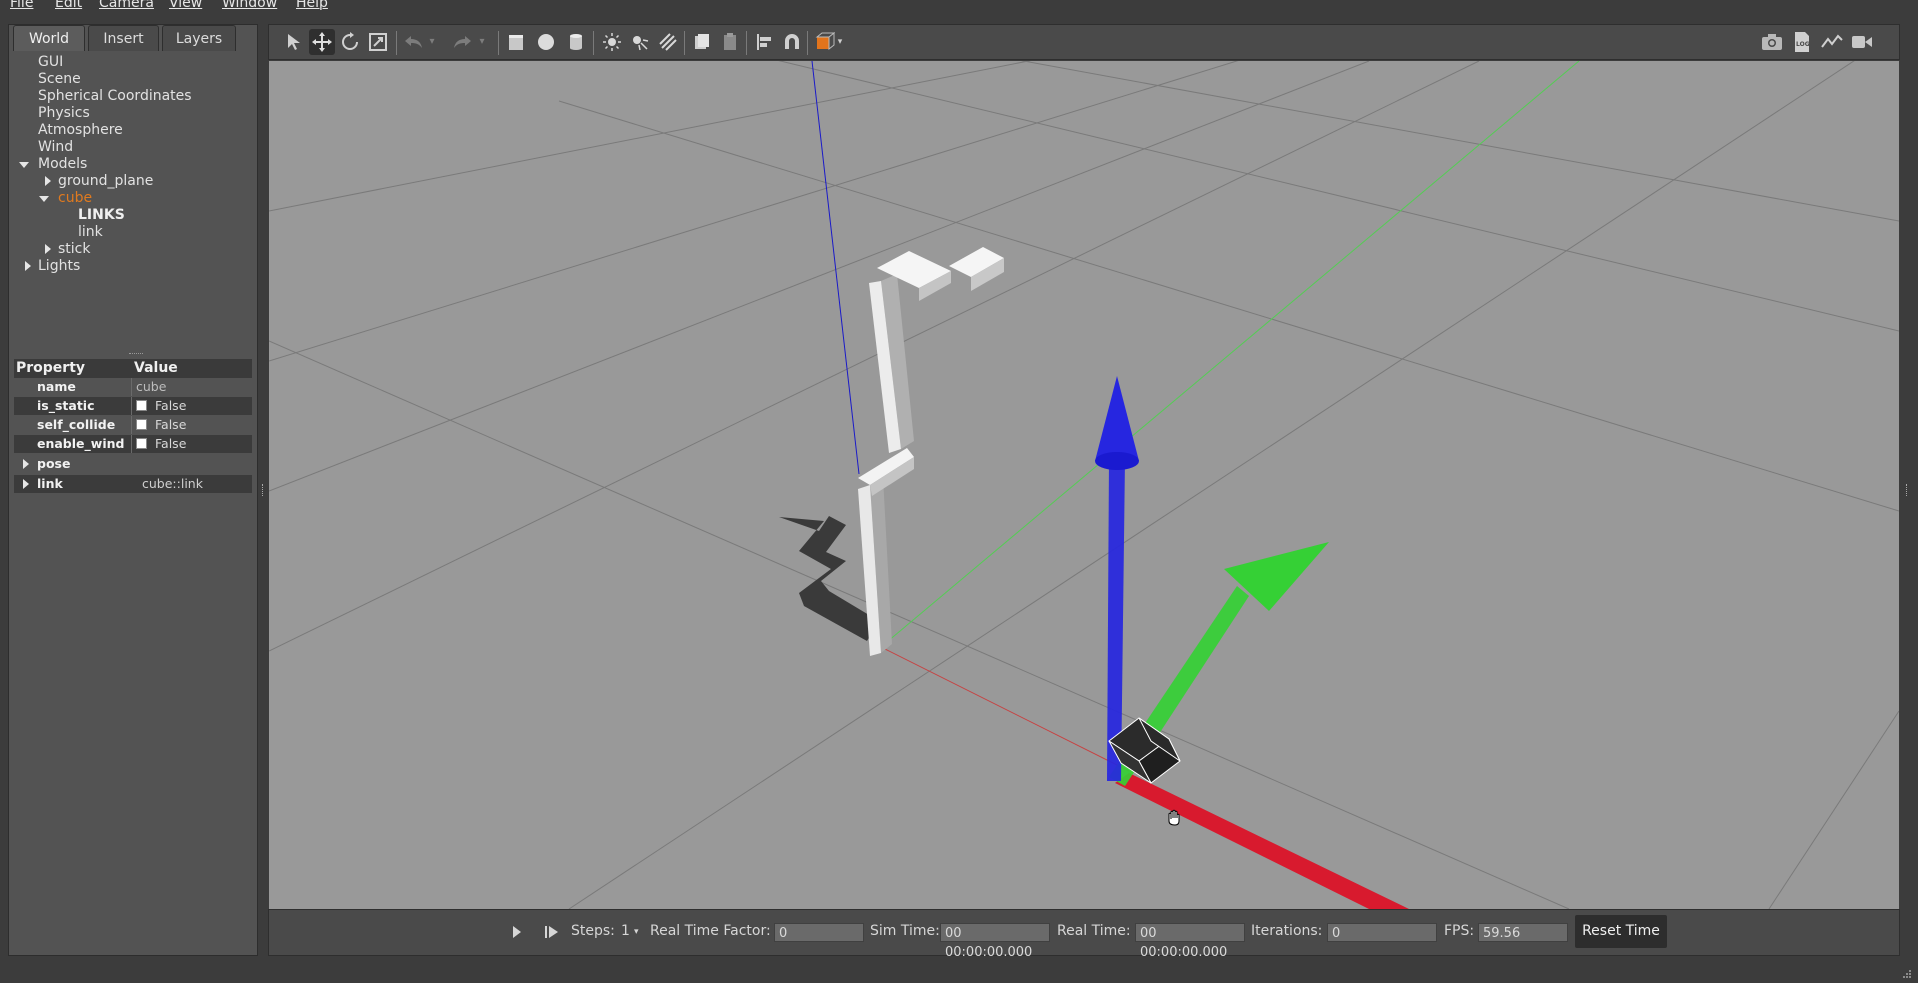  I want to click on redo-icon, so click(462, 42).